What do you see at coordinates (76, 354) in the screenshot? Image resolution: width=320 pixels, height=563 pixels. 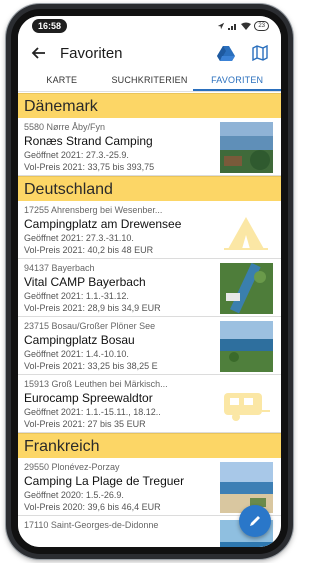 I see `item-opening: Geöffnet 2021: 1.4.-10.10.` at bounding box center [76, 354].